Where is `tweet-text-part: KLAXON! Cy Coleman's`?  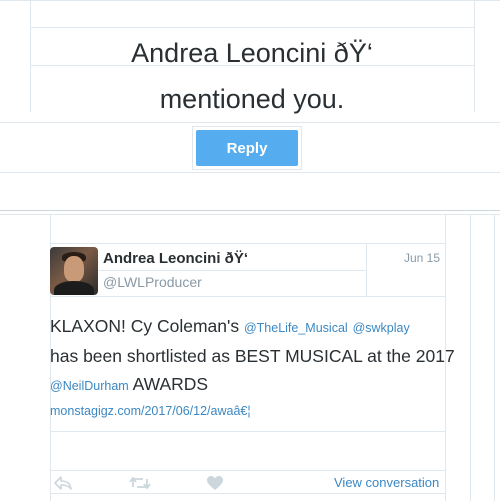 tweet-text-part: KLAXON! Cy Coleman's is located at coordinates (147, 326).